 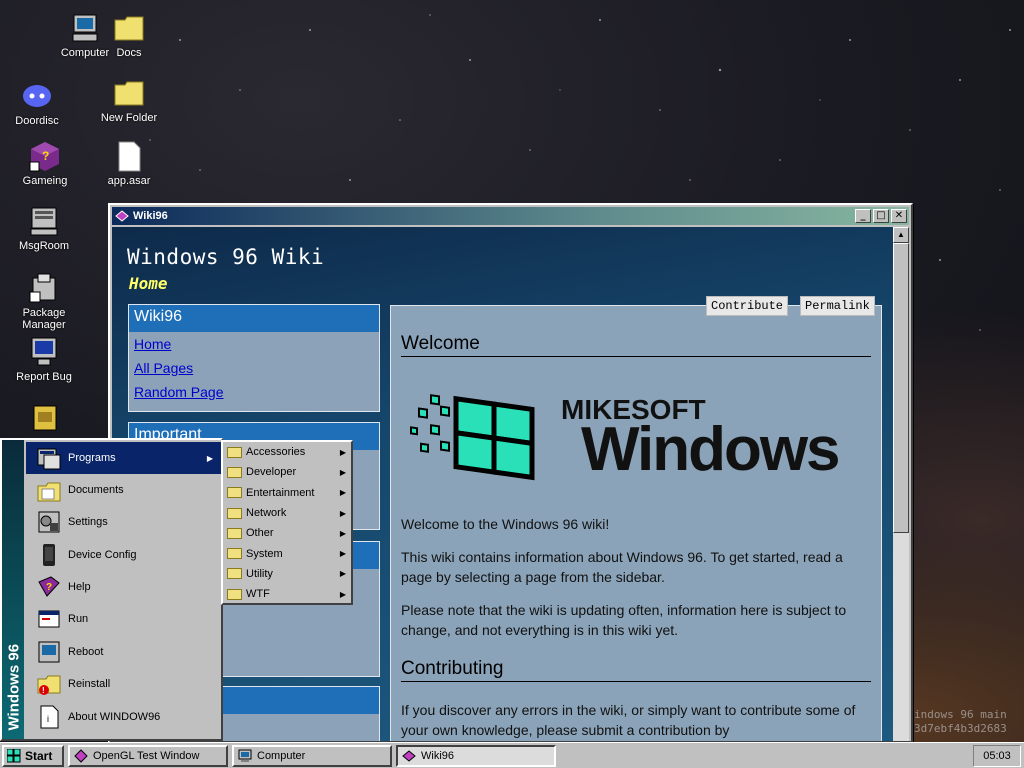 What do you see at coordinates (960, 728) in the screenshot?
I see `watermark-line: 3d7ebf4b3d2683` at bounding box center [960, 728].